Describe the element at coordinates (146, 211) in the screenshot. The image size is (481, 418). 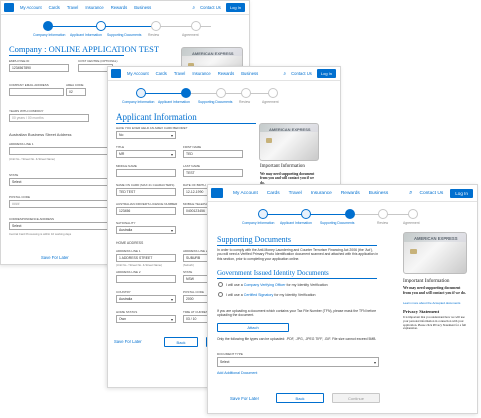
I see `licence-input: 123456` at that location.